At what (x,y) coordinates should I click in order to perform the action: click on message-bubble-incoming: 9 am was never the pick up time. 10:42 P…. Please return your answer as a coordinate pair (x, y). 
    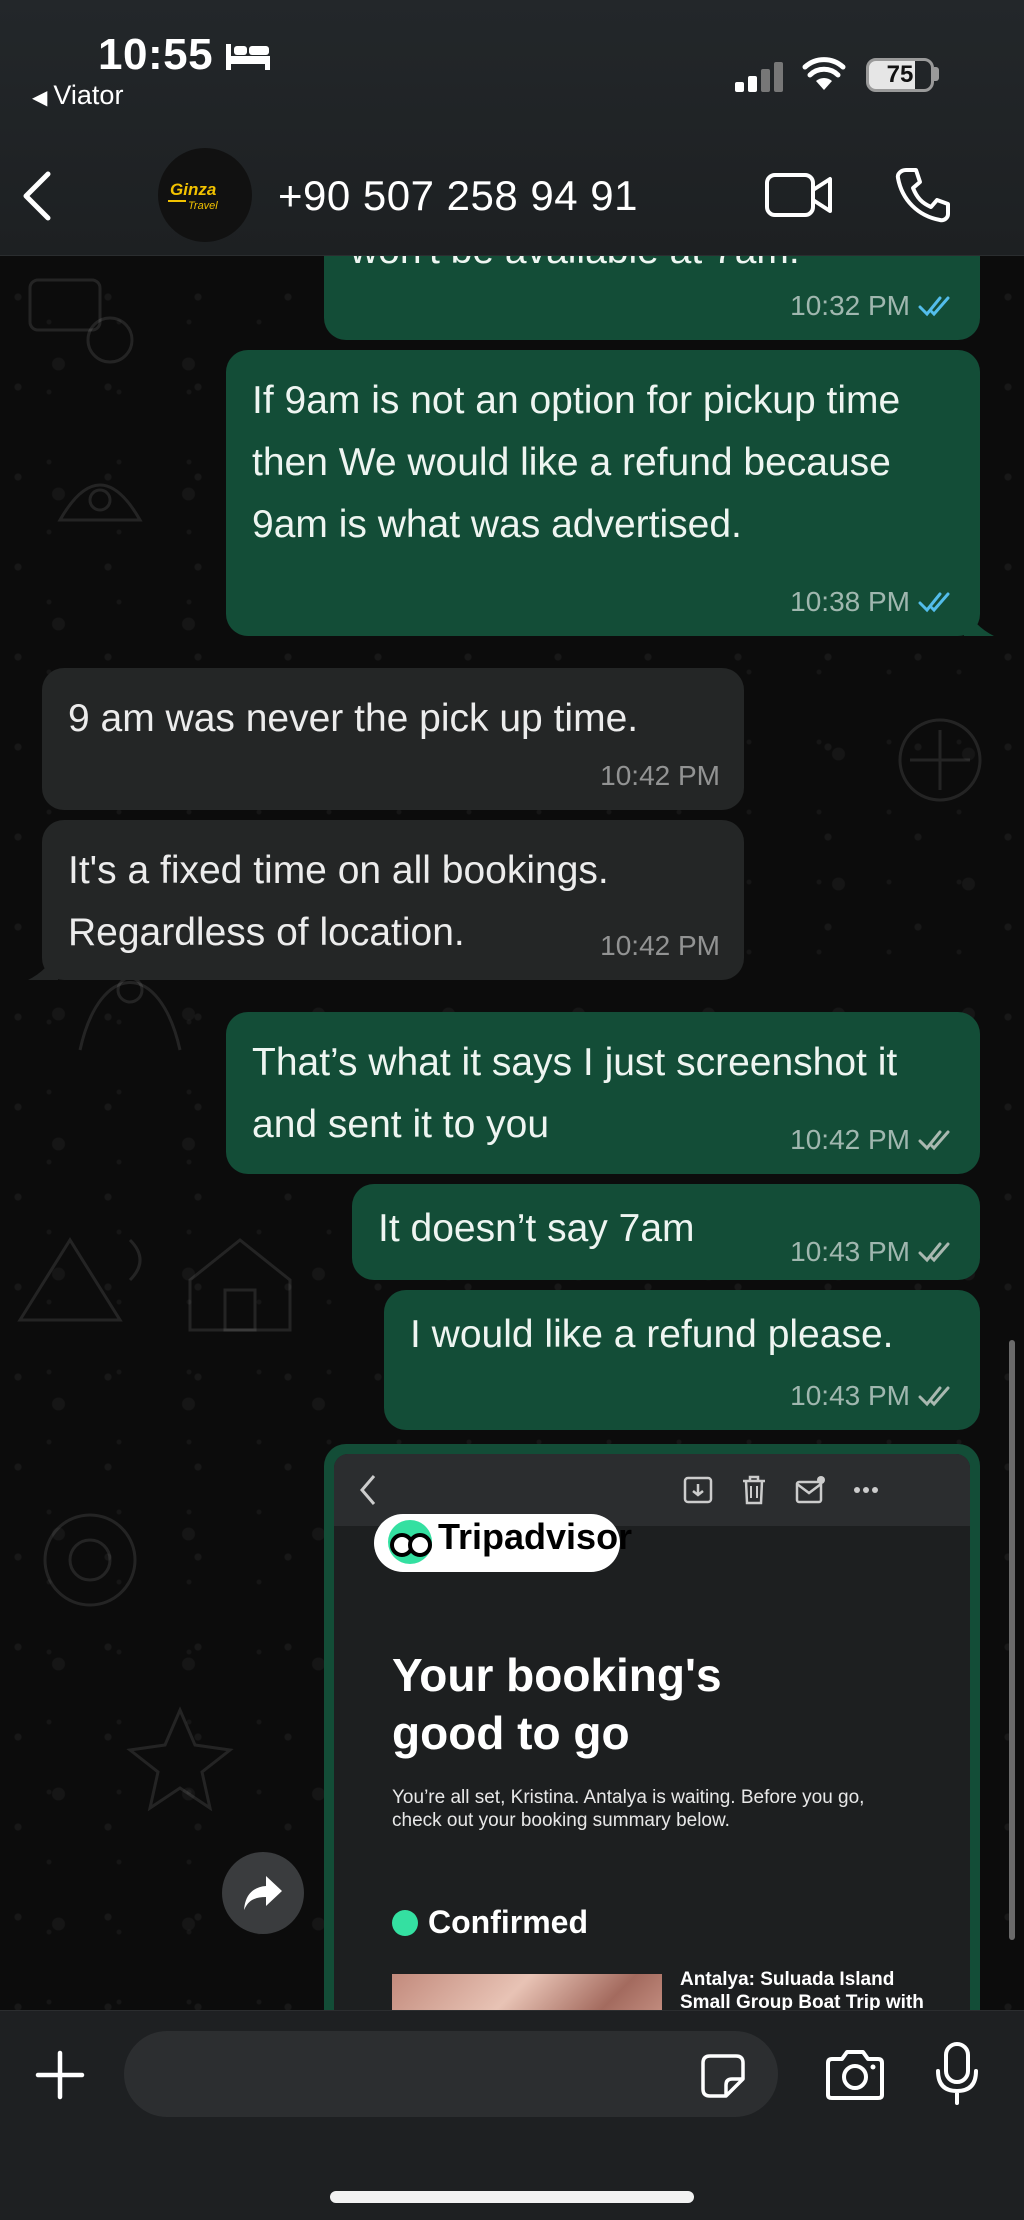
    Looking at the image, I should click on (393, 739).